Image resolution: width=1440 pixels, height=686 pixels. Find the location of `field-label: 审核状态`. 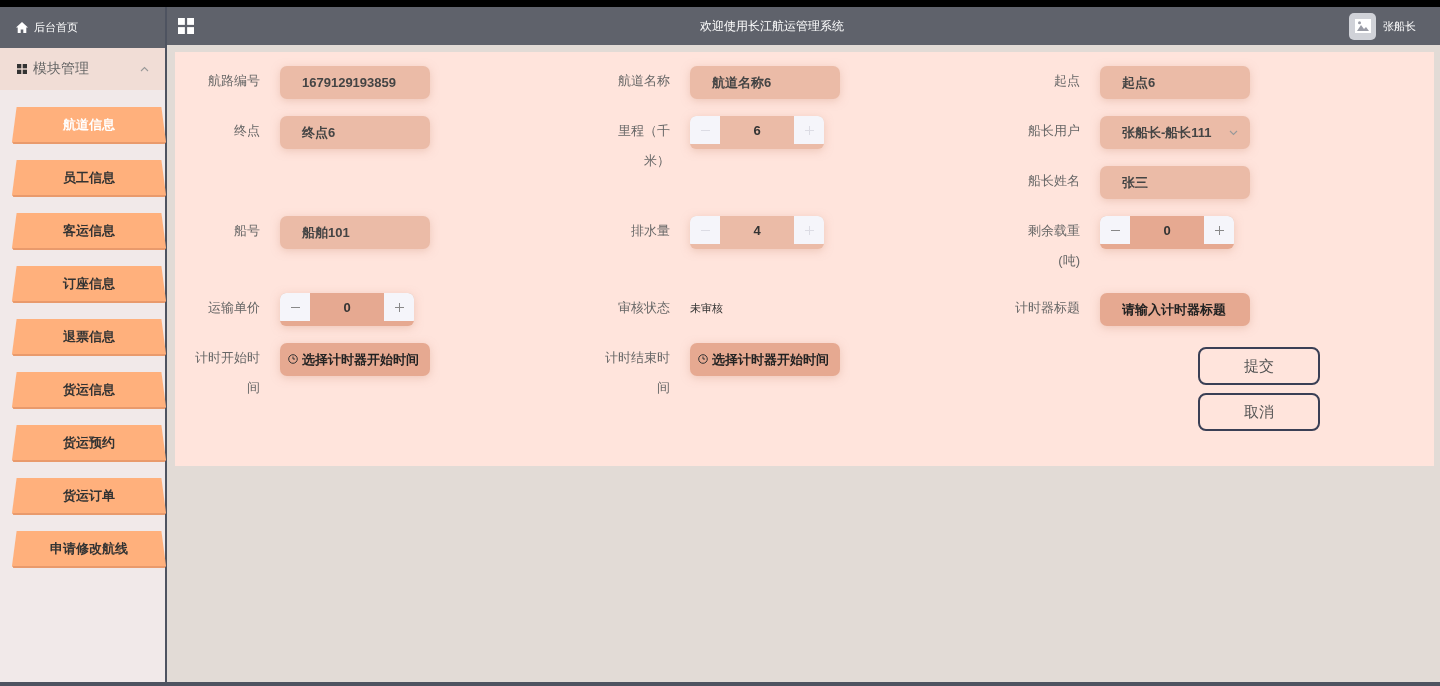

field-label: 审核状态 is located at coordinates (643, 308).